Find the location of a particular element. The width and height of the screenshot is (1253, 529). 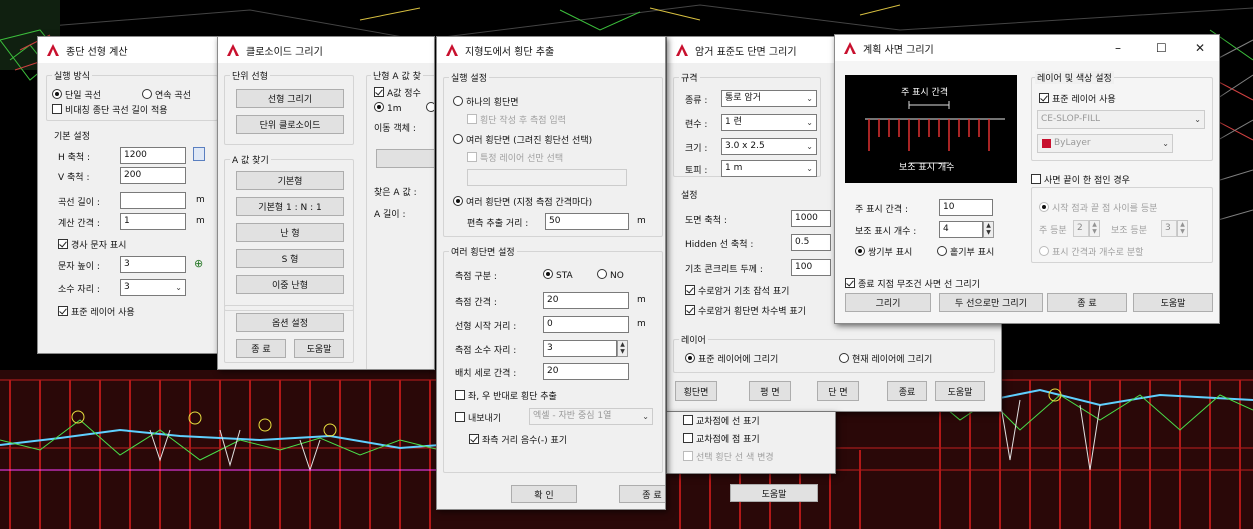

exit-button: 종료 is located at coordinates (907, 391).